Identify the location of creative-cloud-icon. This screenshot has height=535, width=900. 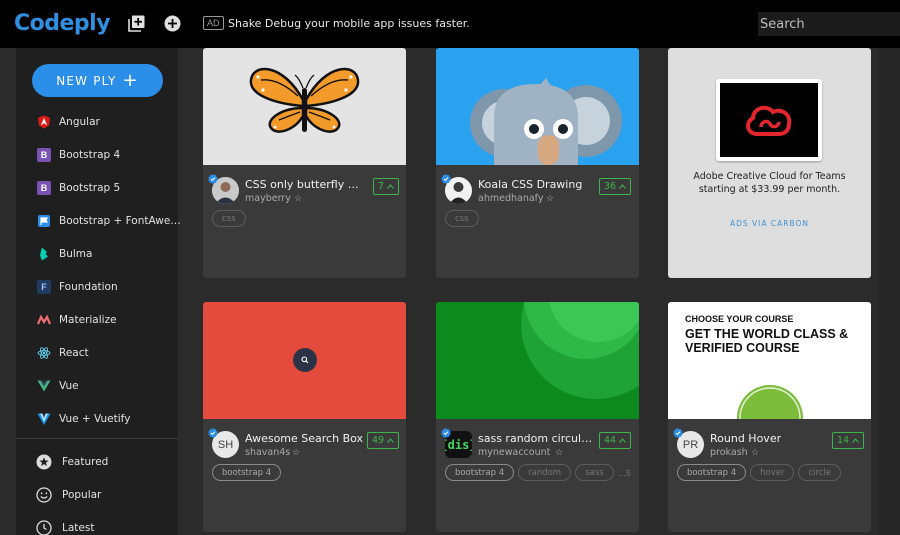
(769, 120).